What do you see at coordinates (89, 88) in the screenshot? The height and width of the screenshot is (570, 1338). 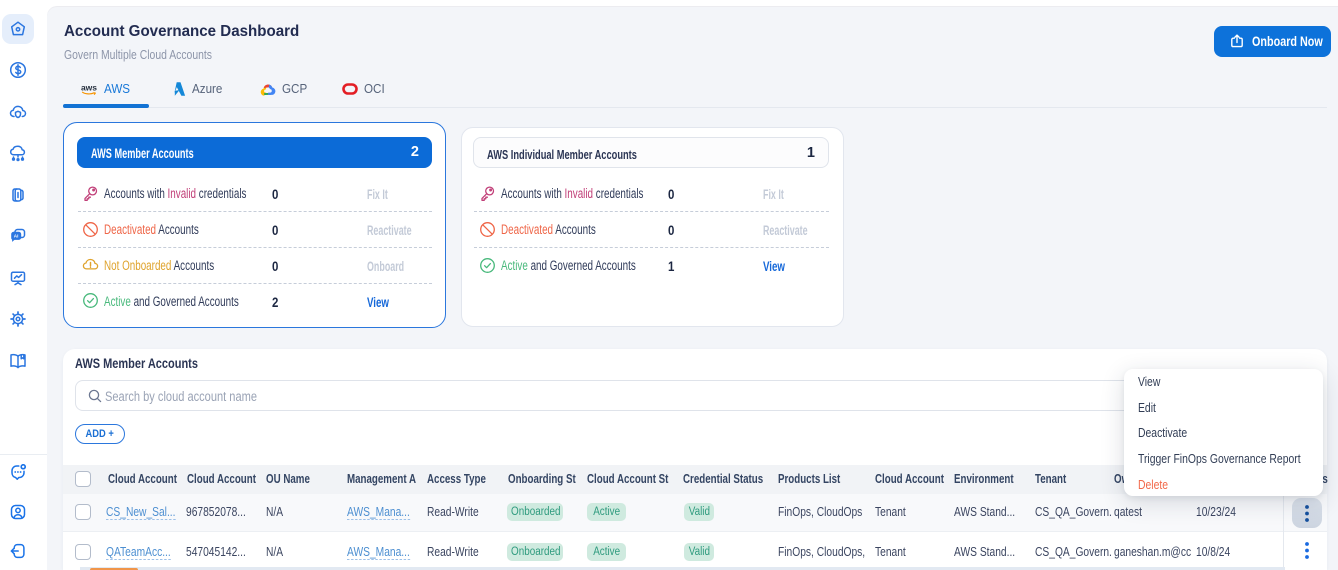 I see `svg-text: aws` at bounding box center [89, 88].